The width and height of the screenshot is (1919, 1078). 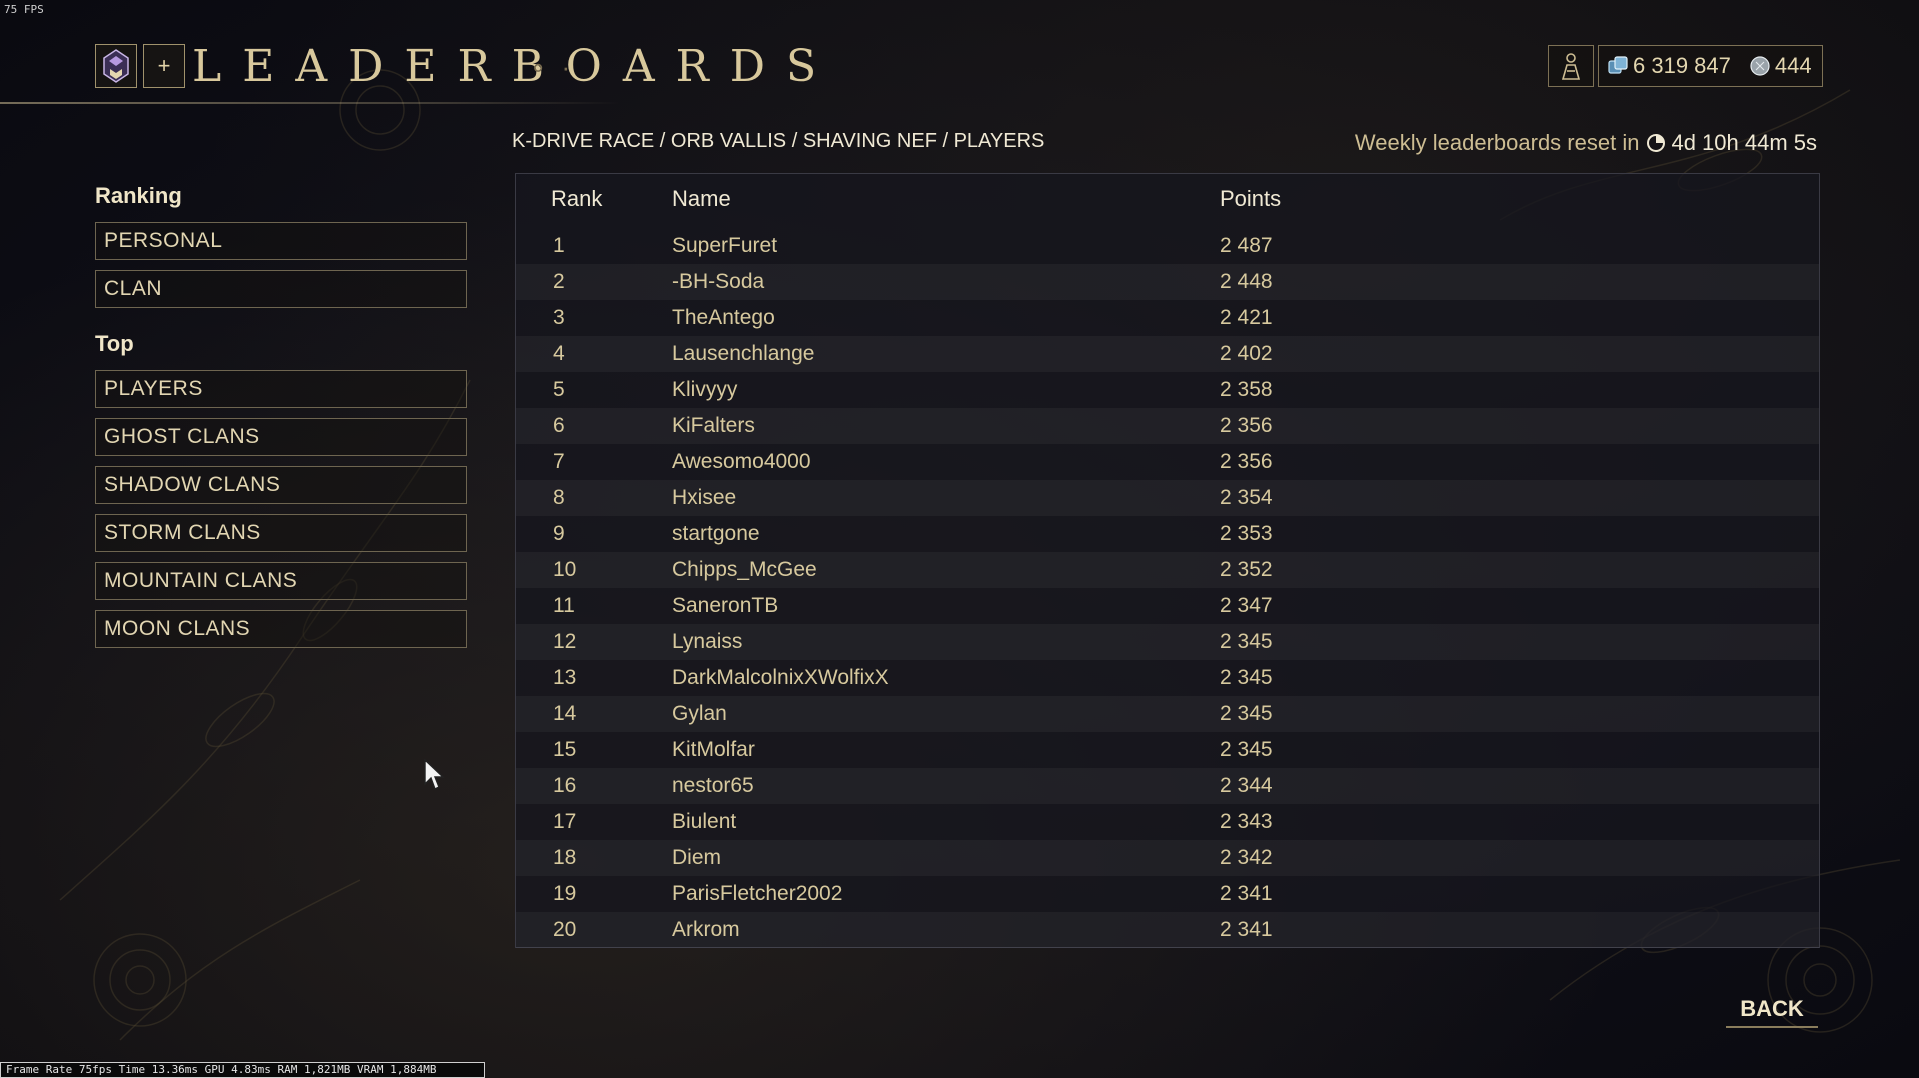 I want to click on rank-cell: 5, so click(x=559, y=389).